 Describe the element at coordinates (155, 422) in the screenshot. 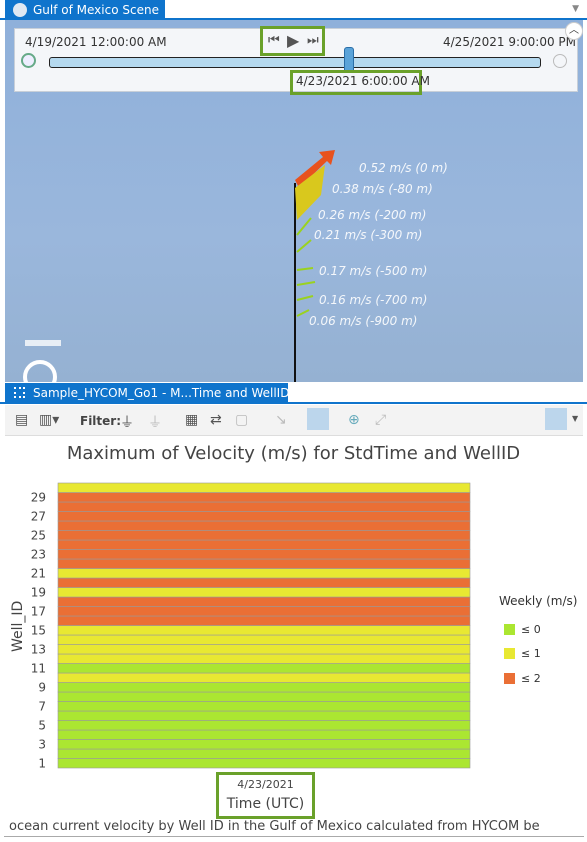

I see `filter-selection-icon: ⏚` at that location.